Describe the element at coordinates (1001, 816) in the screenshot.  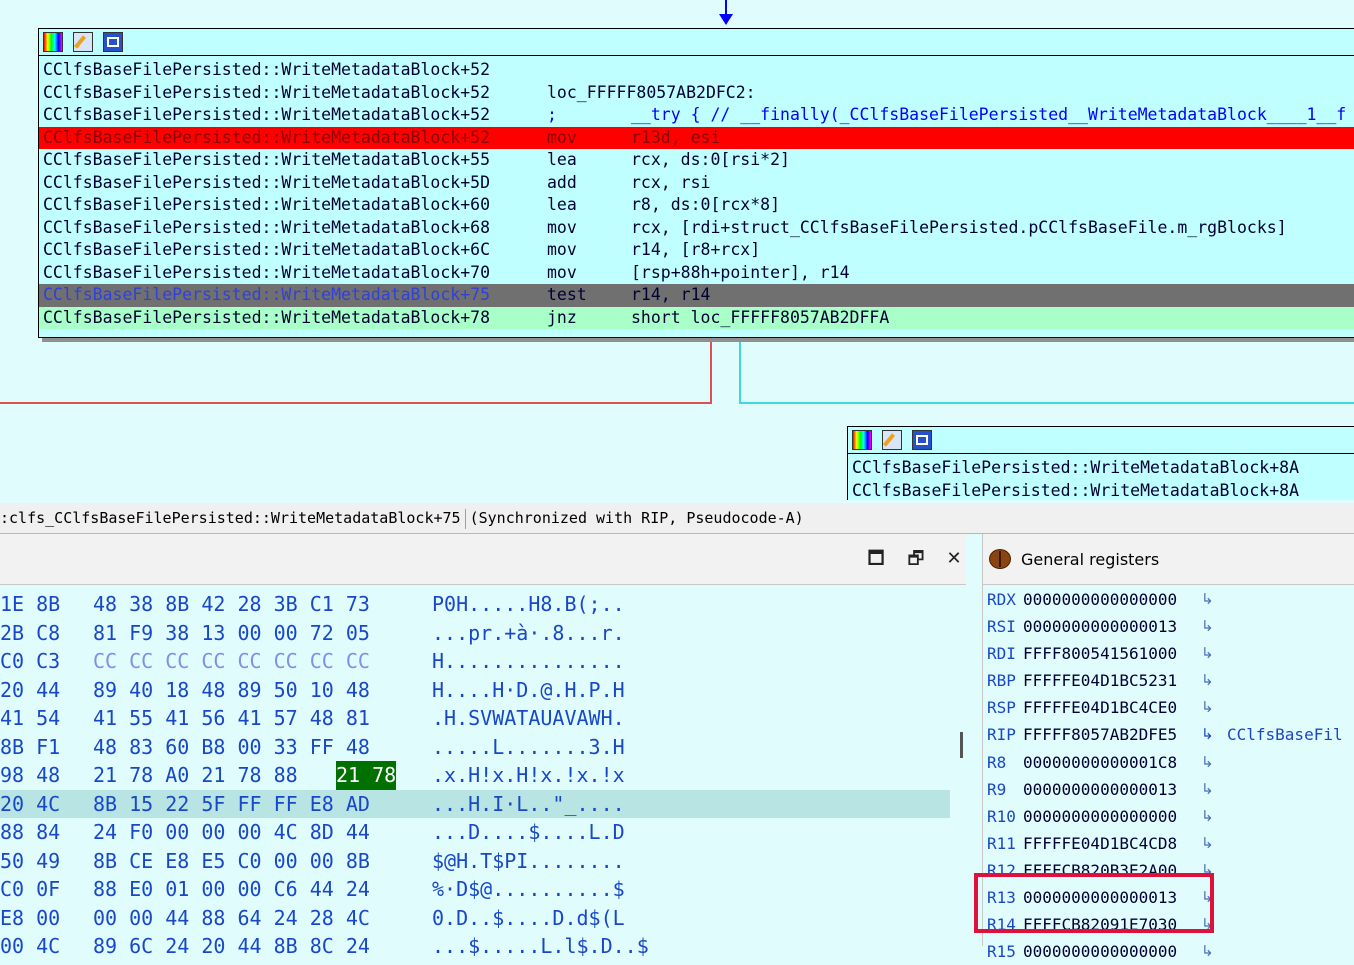
I see `register-name: R10` at that location.